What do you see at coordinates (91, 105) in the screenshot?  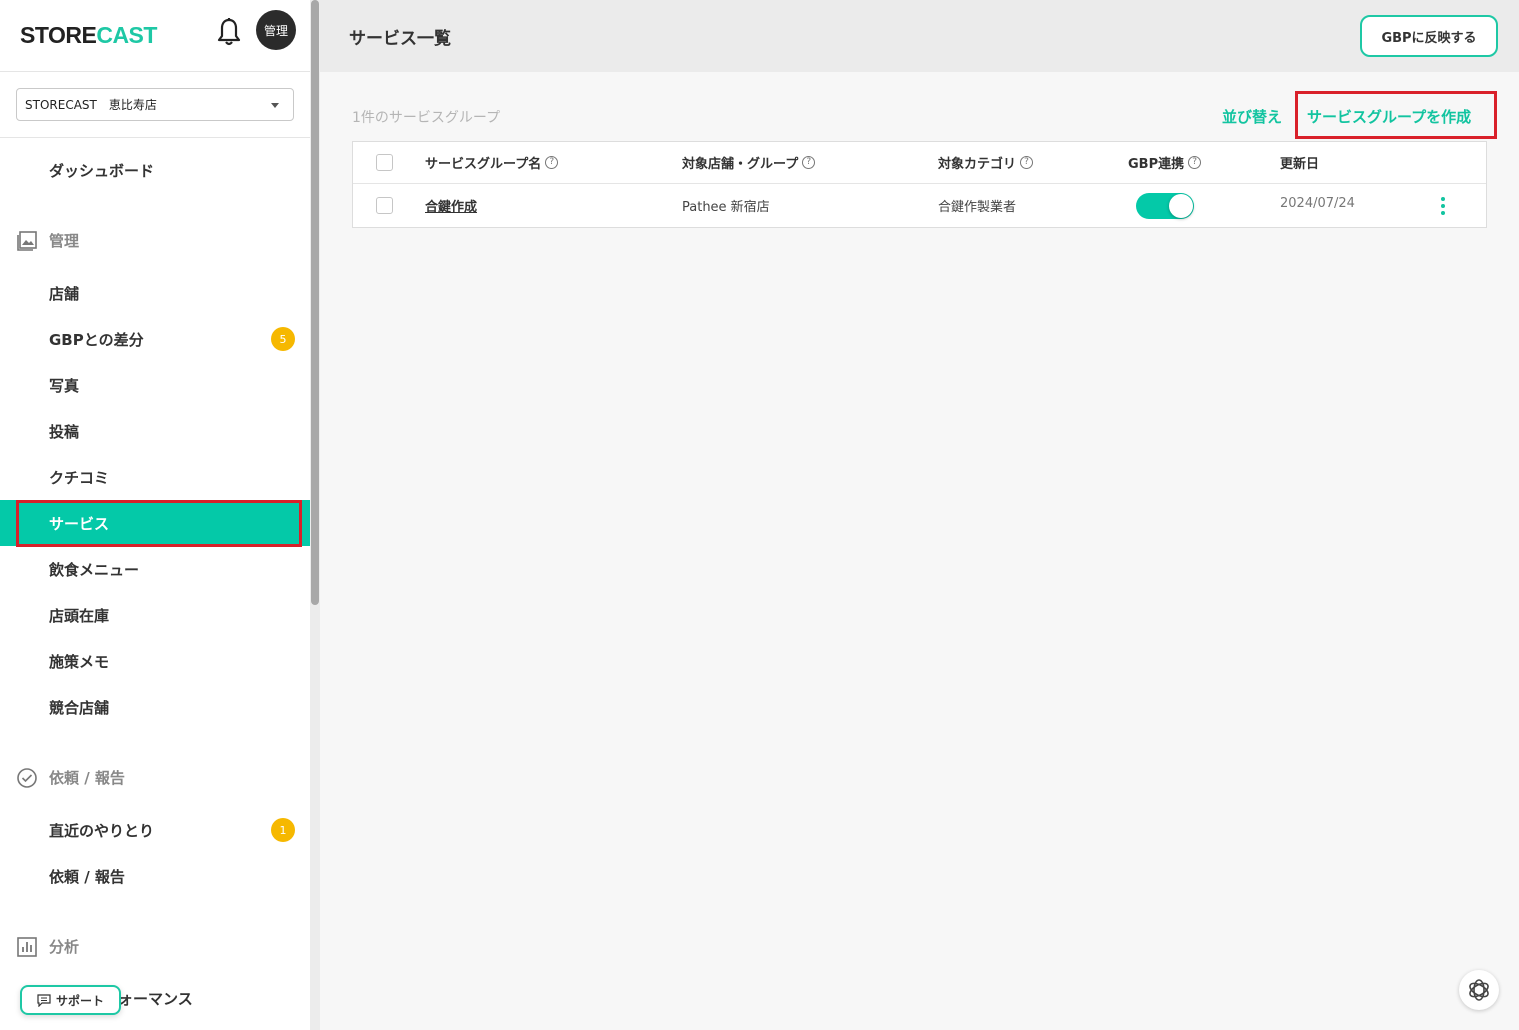 I see `store-select-value: STORECAST 恵比寿店` at bounding box center [91, 105].